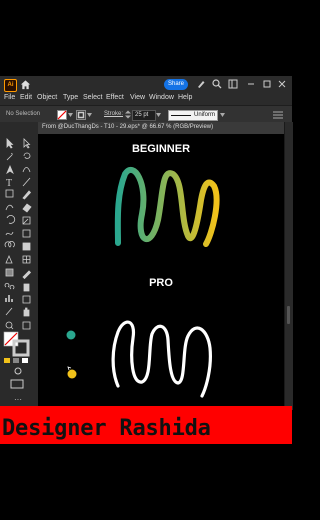  I want to click on stroke-weight-field: 25 pt, so click(144, 115).